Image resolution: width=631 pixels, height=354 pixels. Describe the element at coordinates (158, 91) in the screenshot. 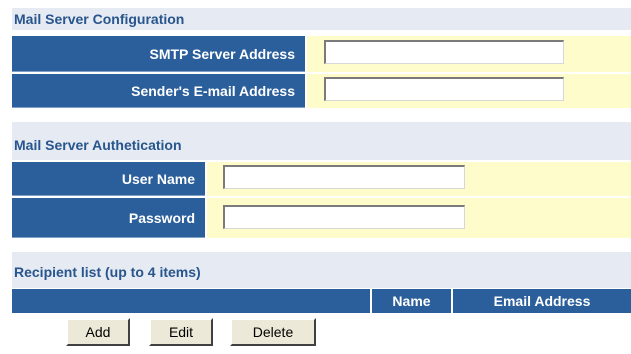

I see `sender-email-address-label: Sender's E-mail Address` at that location.